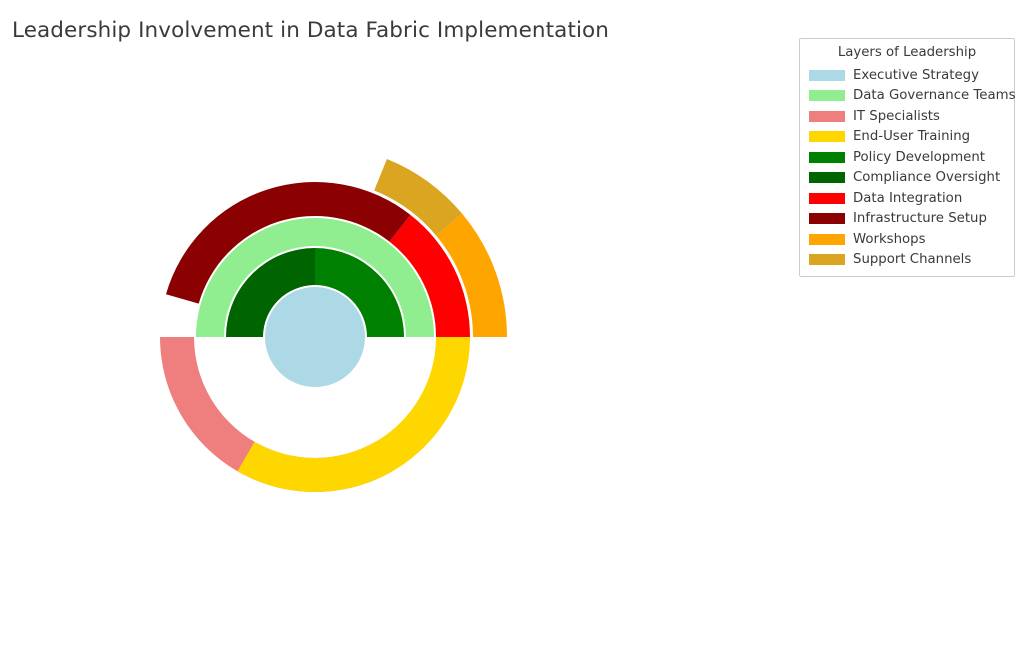  I want to click on legend-item-label: End-User Training, so click(912, 137).